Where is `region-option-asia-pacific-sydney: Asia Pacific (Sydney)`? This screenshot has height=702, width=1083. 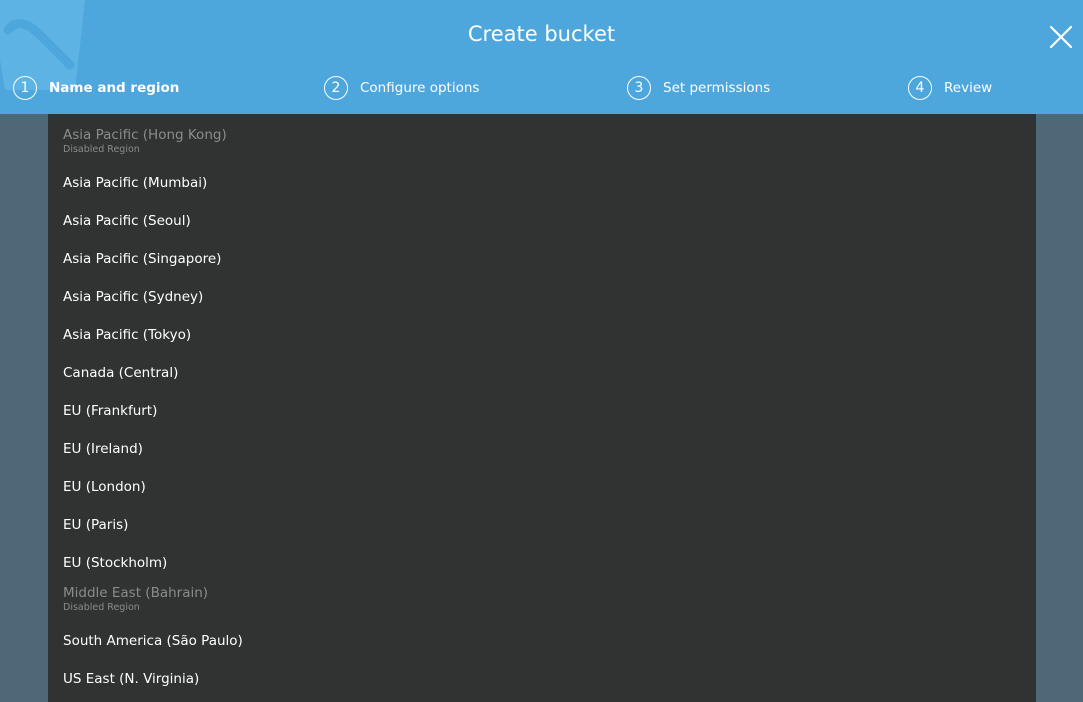 region-option-asia-pacific-sydney: Asia Pacific (Sydney) is located at coordinates (133, 297).